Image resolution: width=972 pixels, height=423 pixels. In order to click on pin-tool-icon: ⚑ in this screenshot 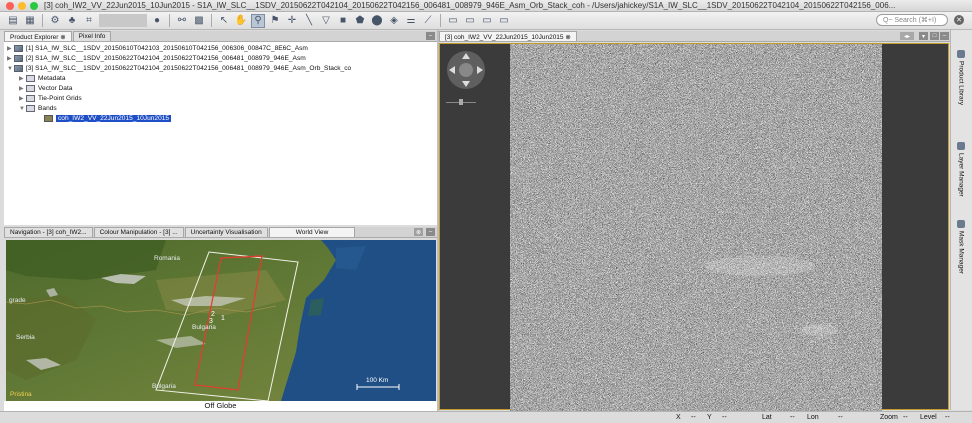, I will do `click(275, 21)`.